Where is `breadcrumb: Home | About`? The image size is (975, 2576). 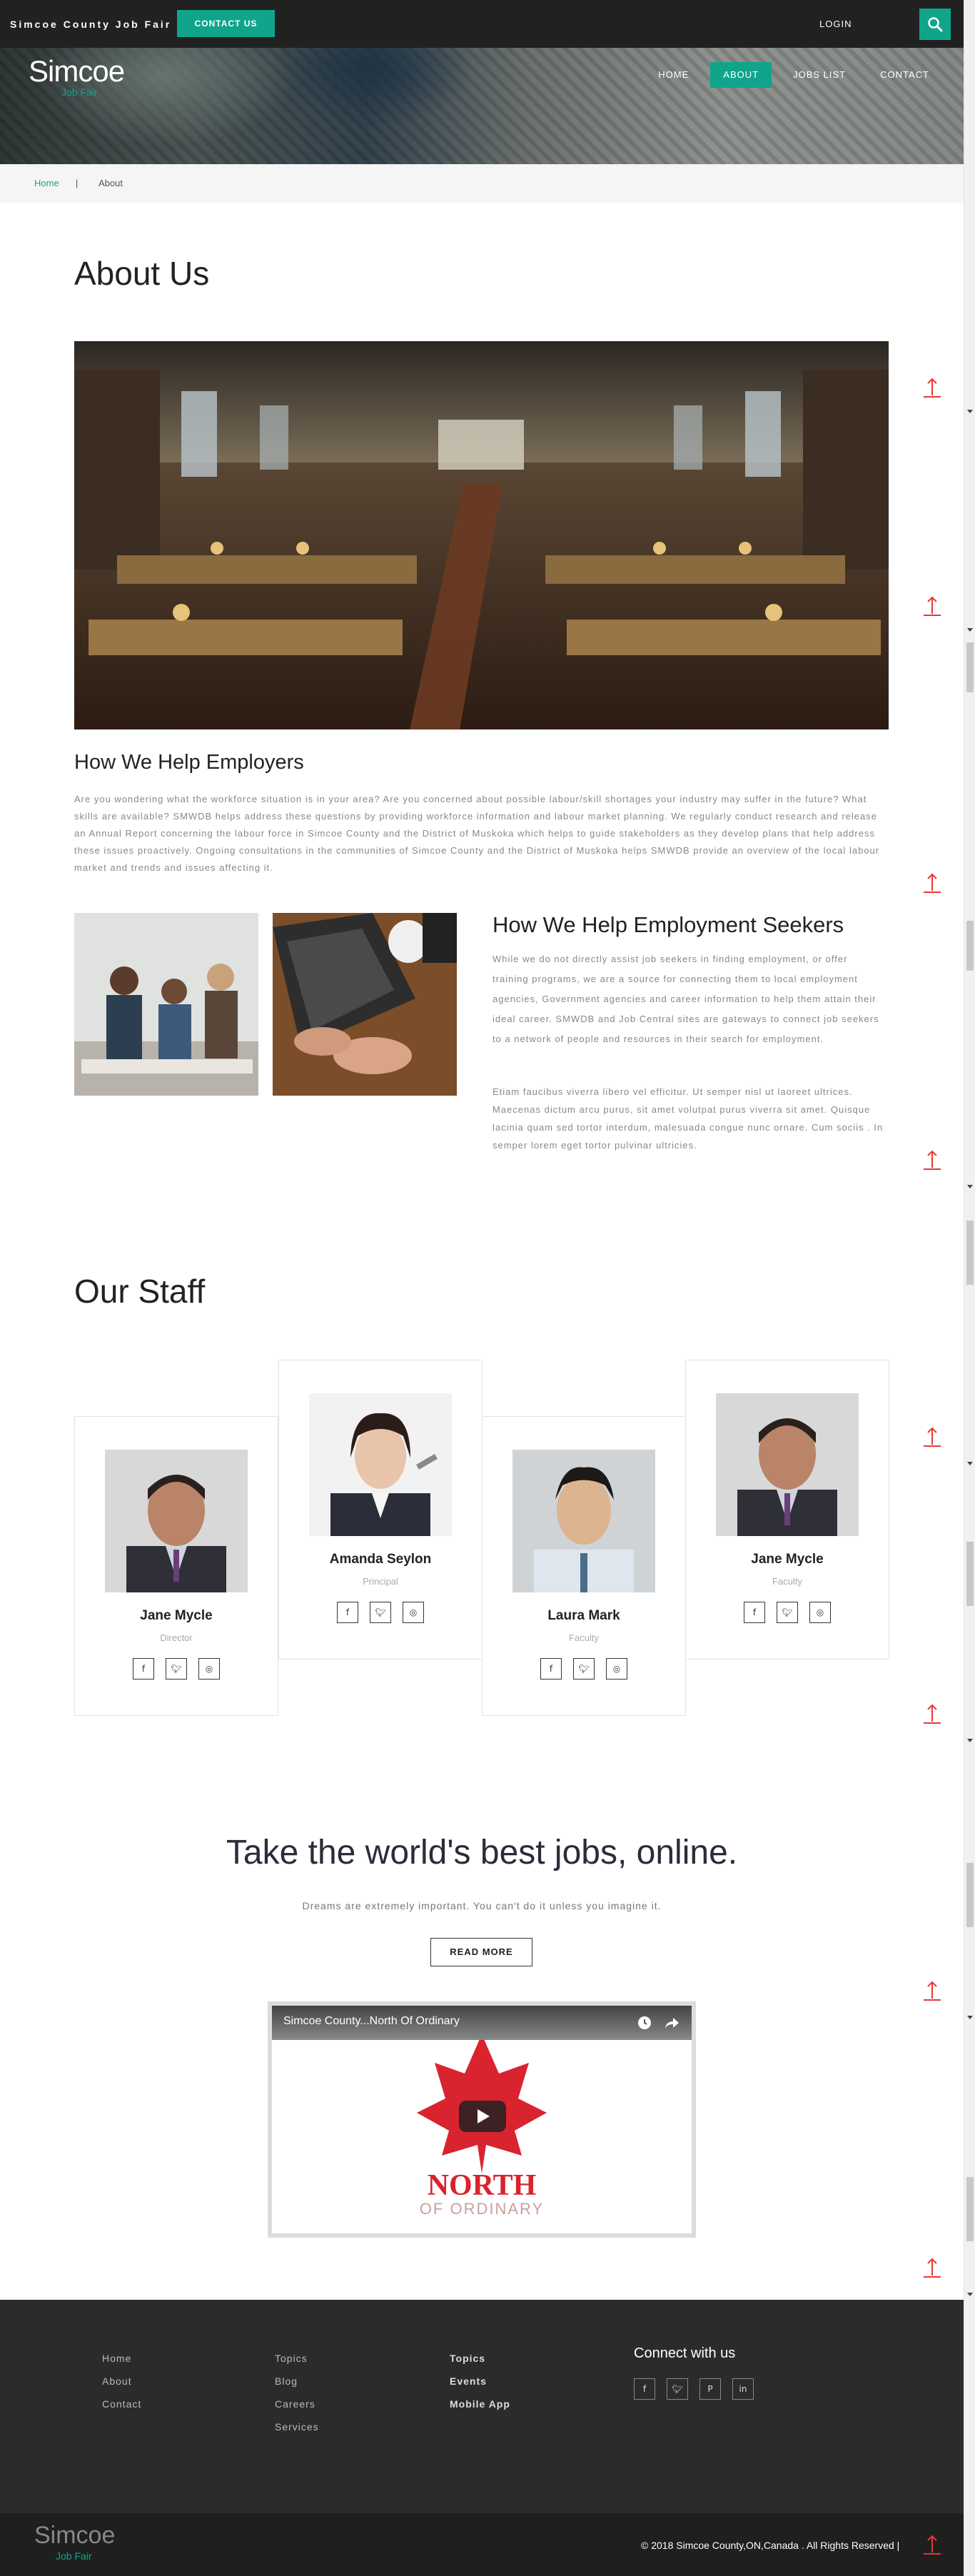
breadcrumb: Home | About is located at coordinates (482, 183).